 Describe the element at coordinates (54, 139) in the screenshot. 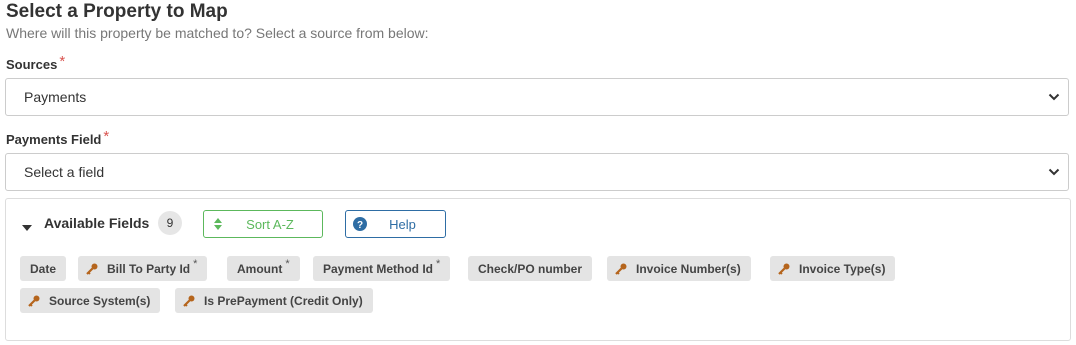

I see `payments-field-label-text: Payments Field` at that location.